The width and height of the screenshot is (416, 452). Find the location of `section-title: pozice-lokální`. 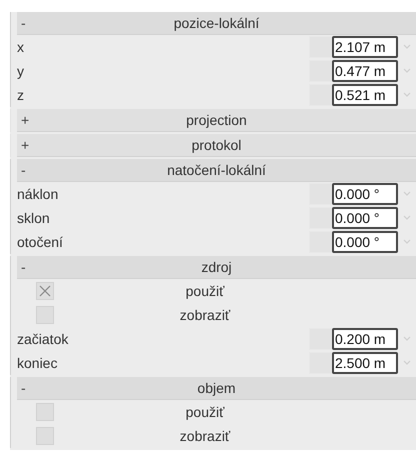

section-title: pozice-lokální is located at coordinates (216, 23).